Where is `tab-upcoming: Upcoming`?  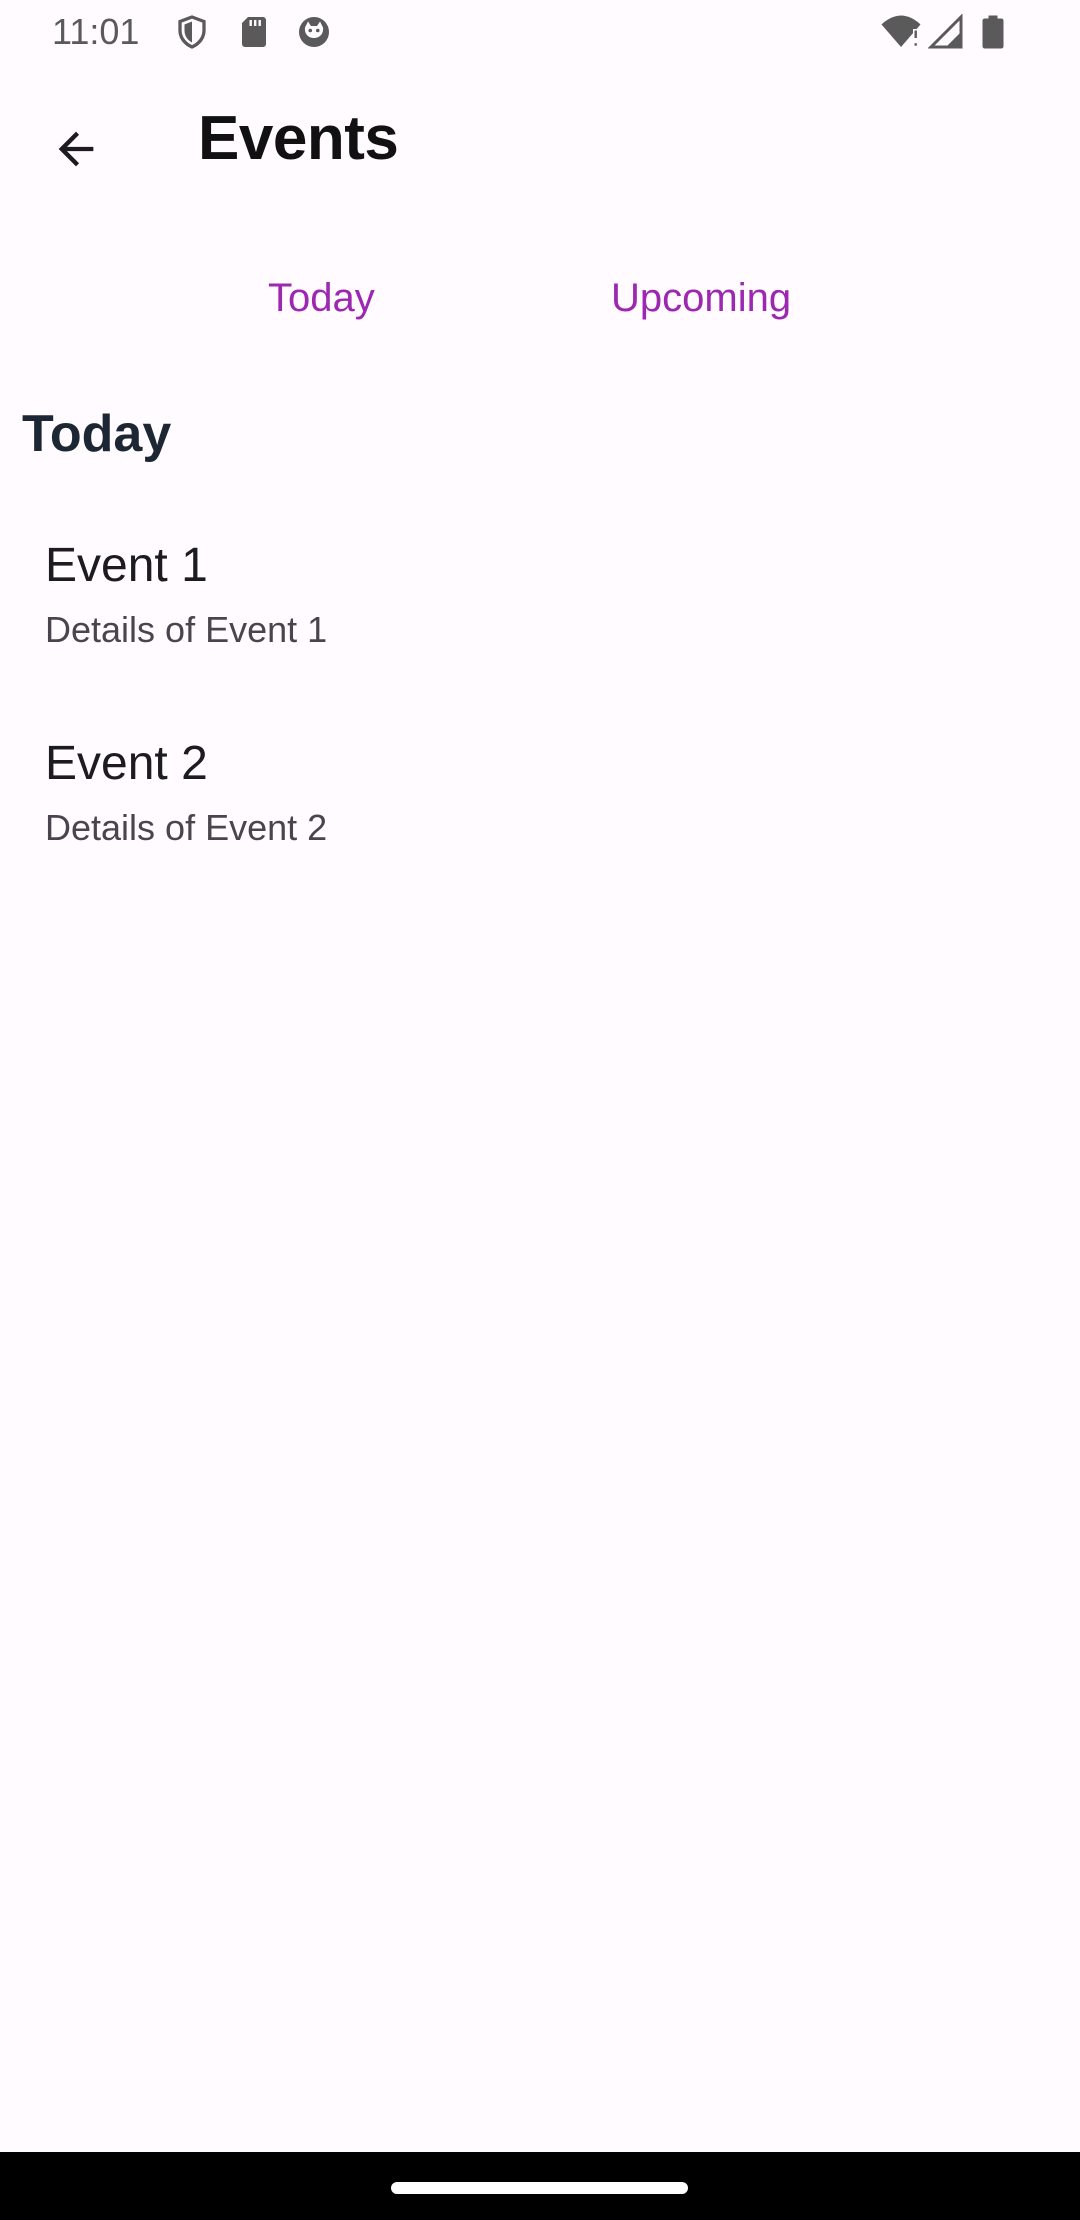 tab-upcoming: Upcoming is located at coordinates (701, 298).